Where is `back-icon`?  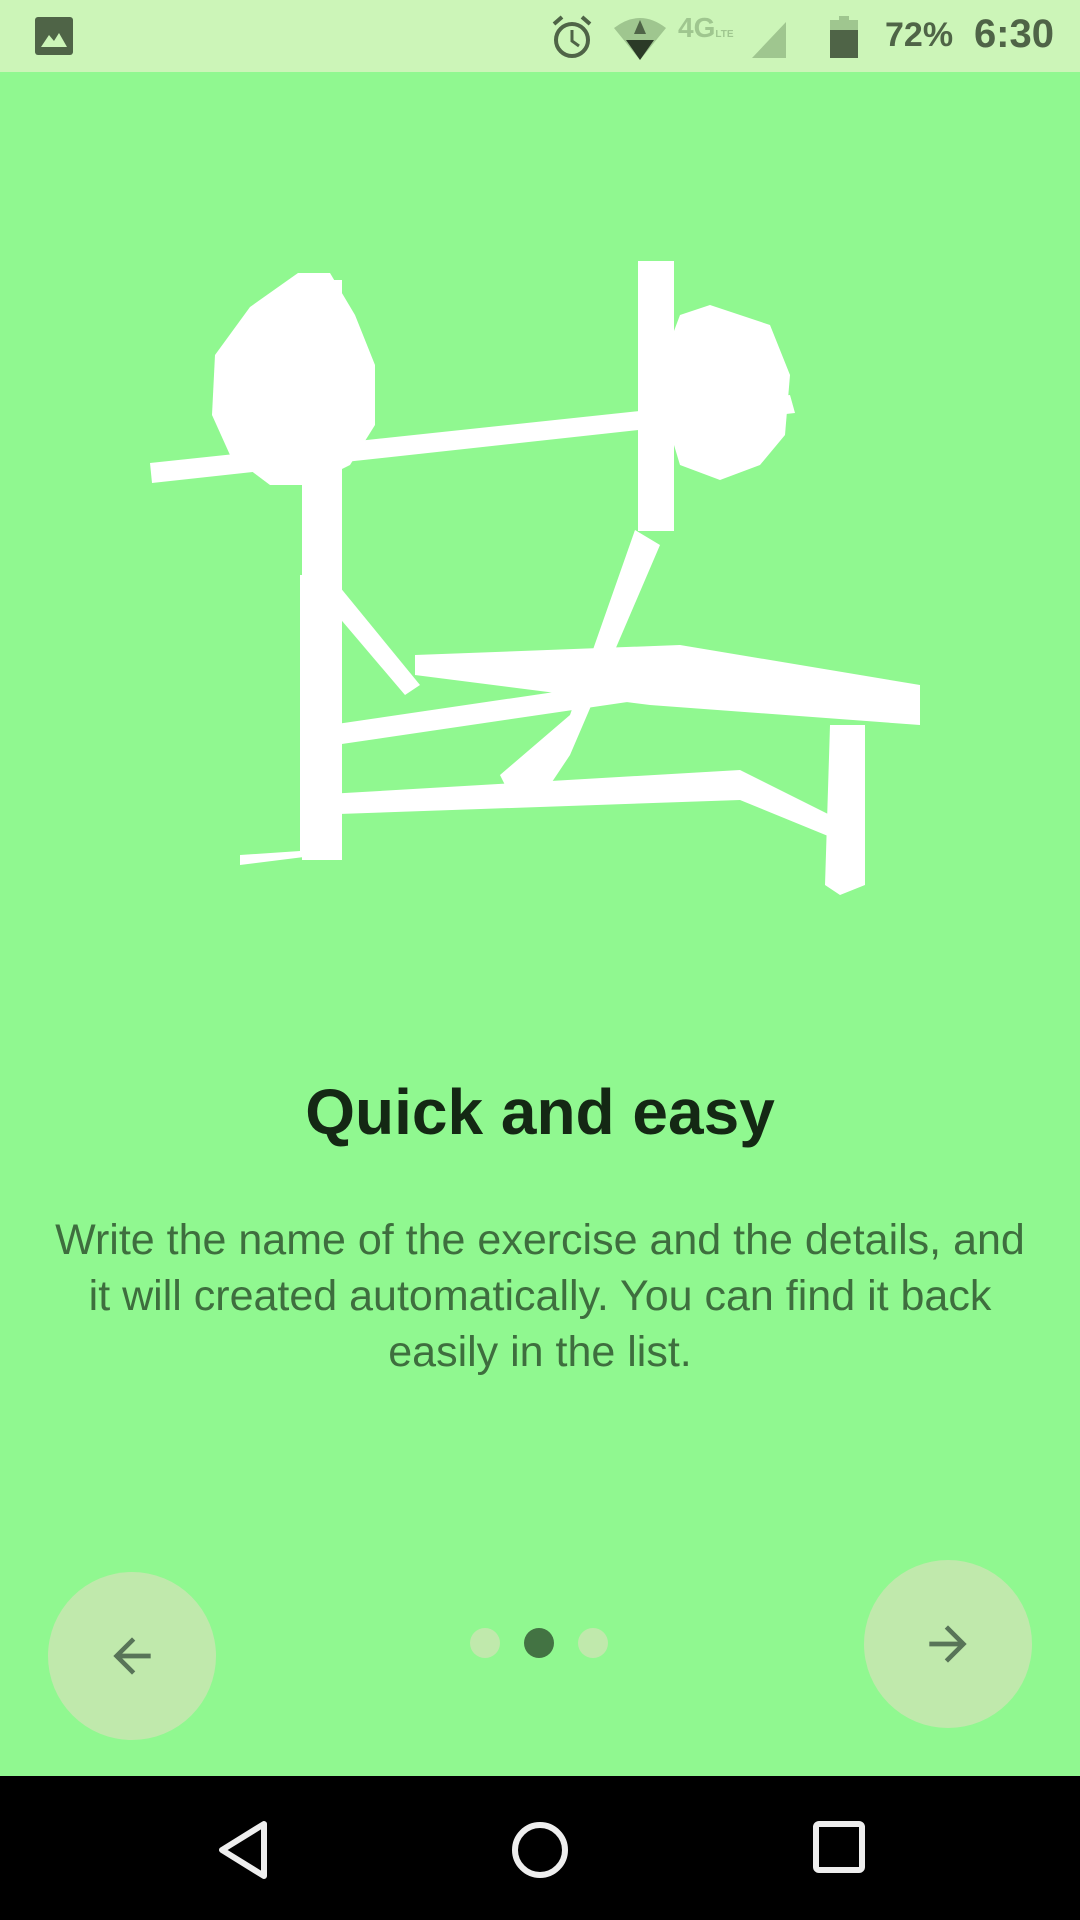
back-icon is located at coordinates (244, 1850).